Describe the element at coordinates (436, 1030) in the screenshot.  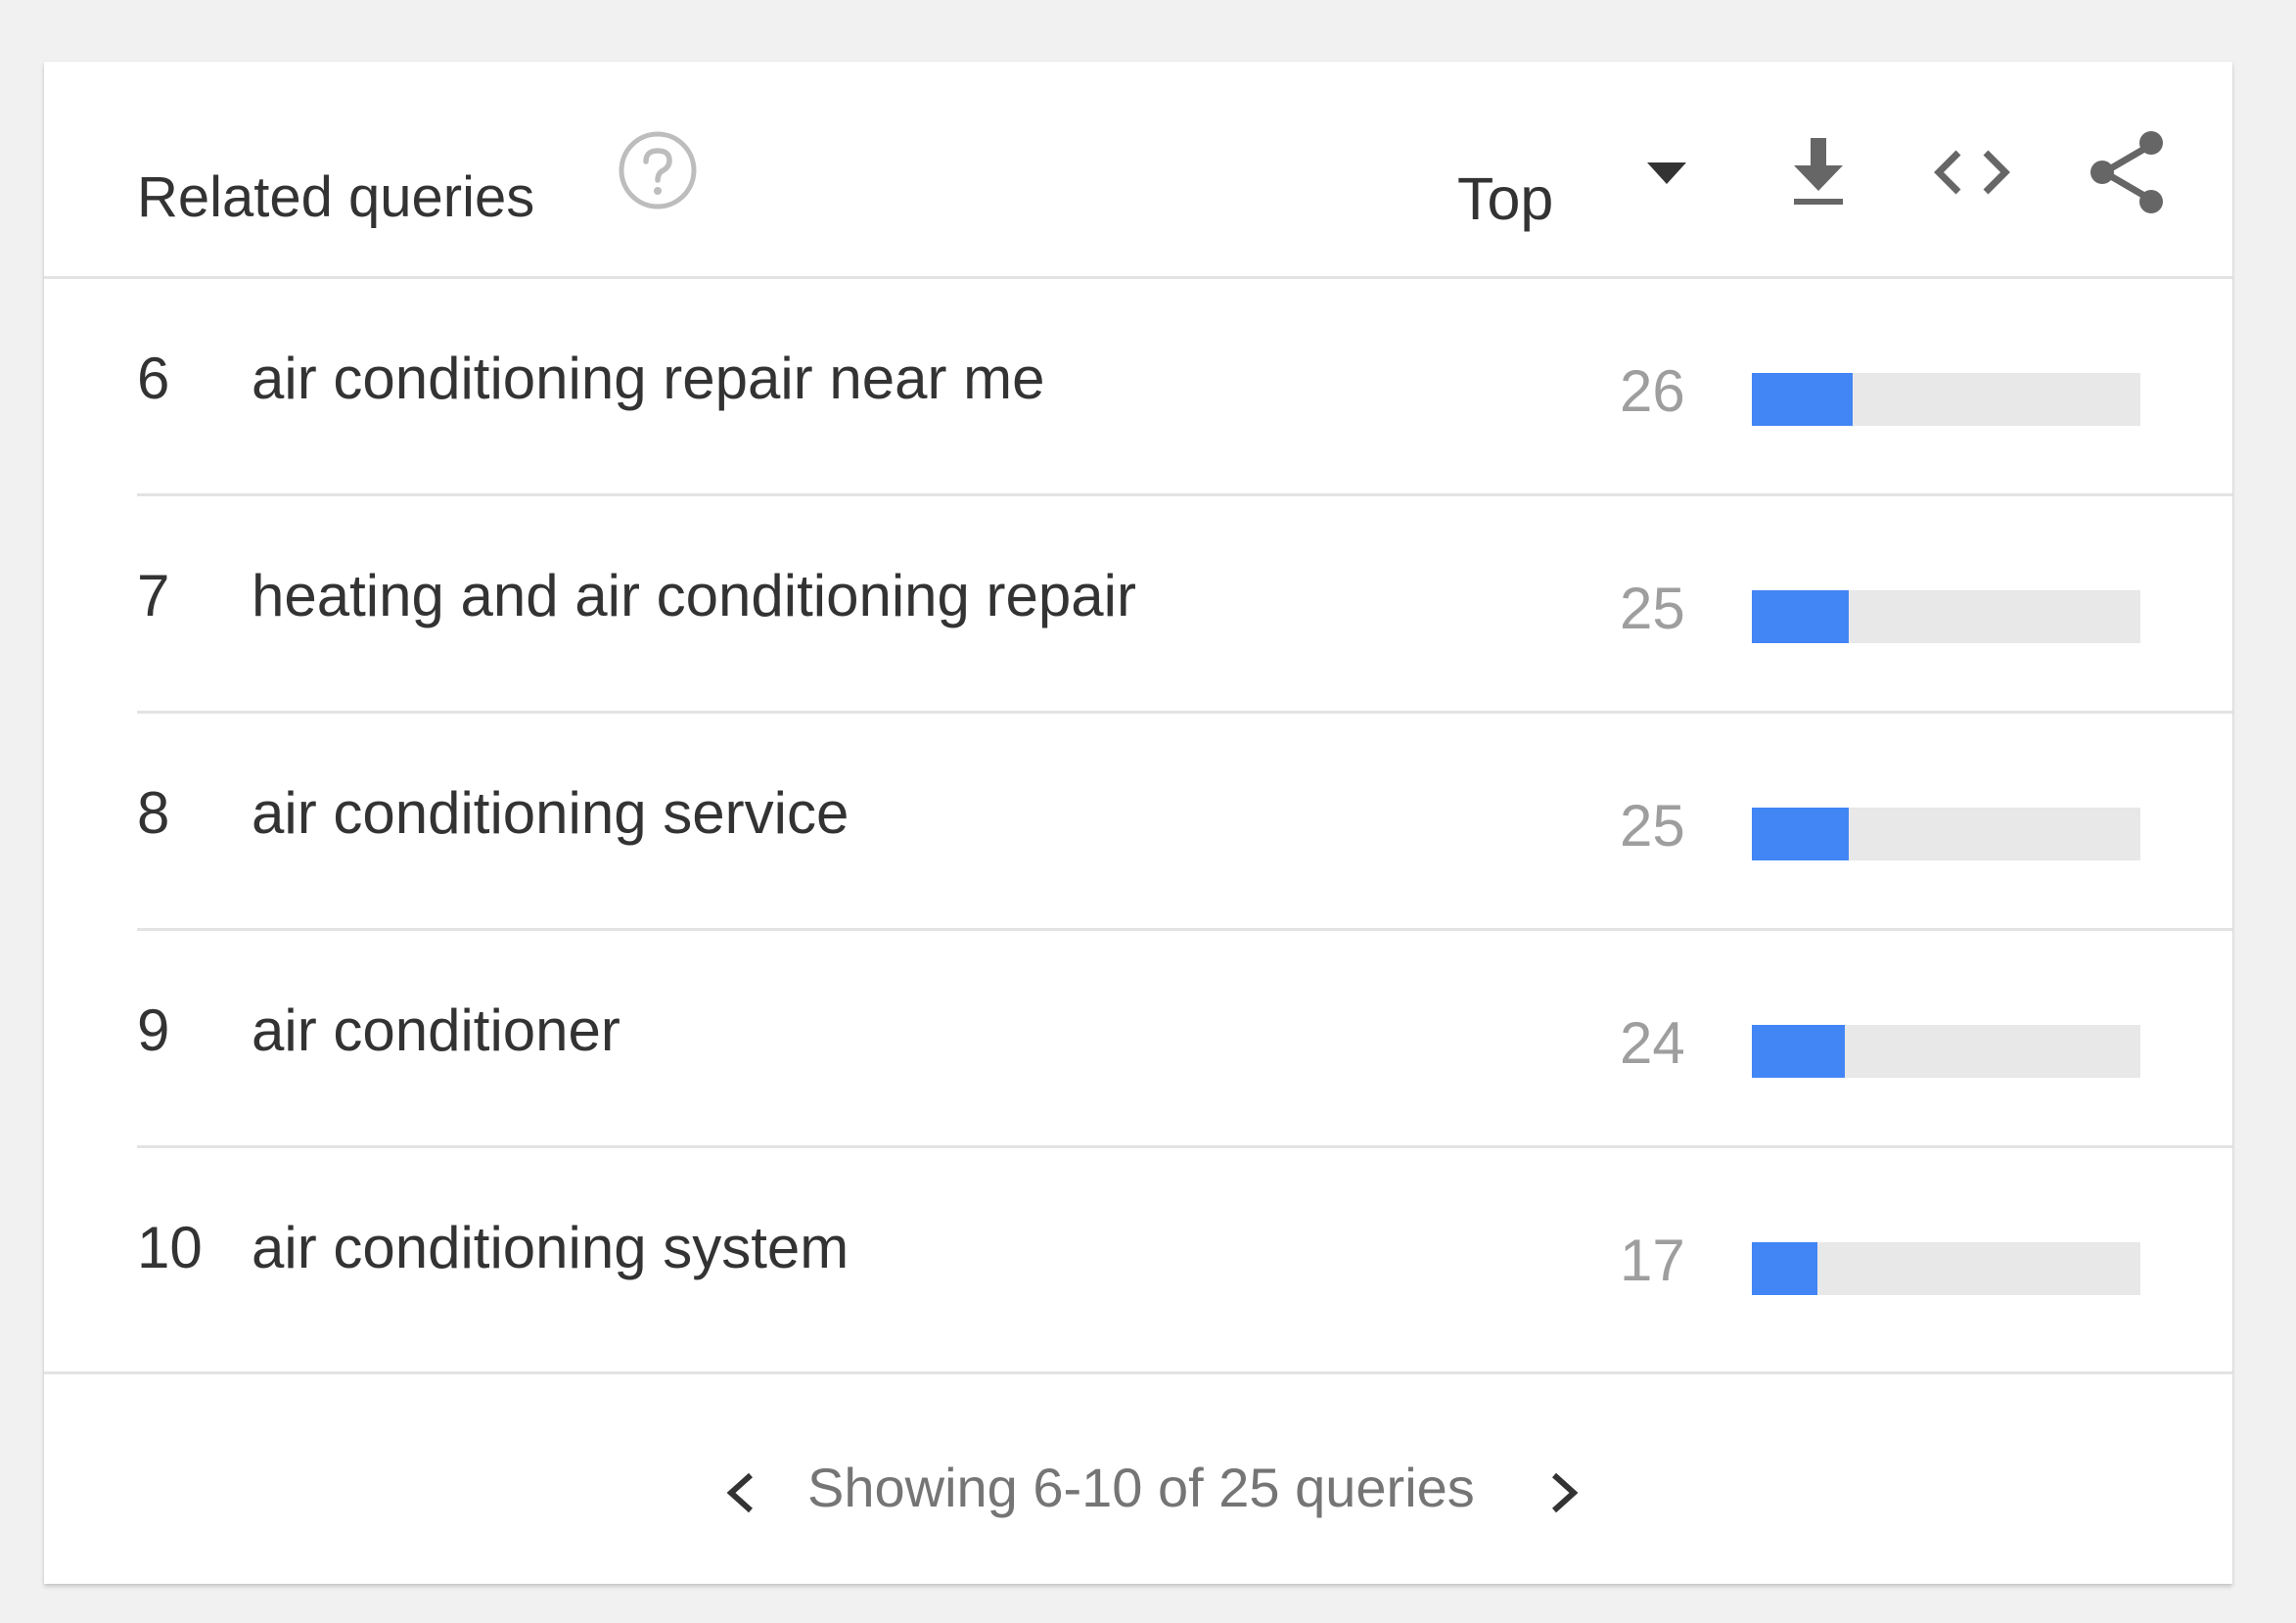
I see `row-query-link: air conditioner` at that location.